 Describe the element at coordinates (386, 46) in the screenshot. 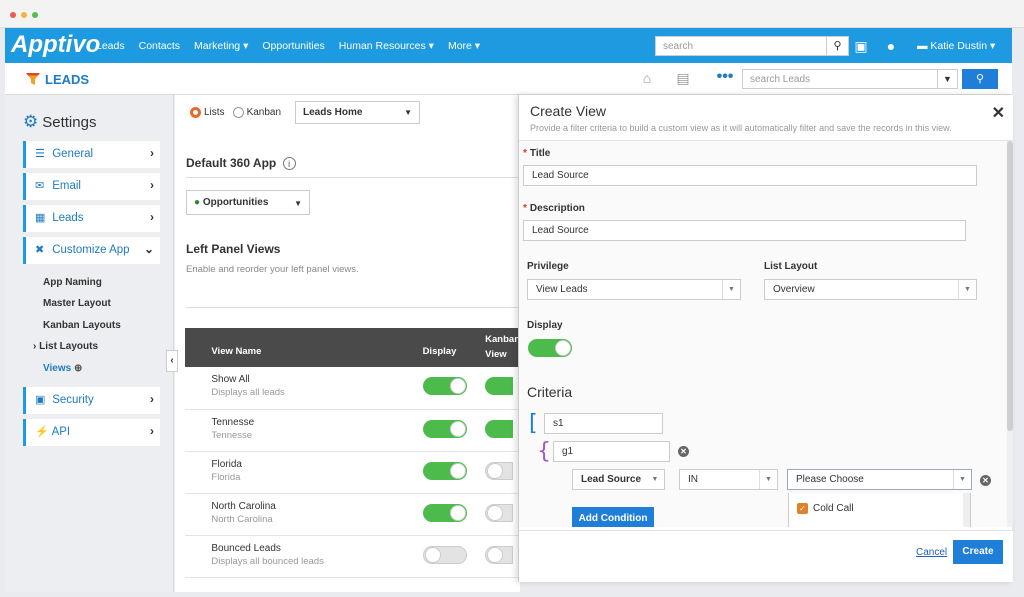

I see `nav-link-human-resources: Human Resources ▾` at that location.